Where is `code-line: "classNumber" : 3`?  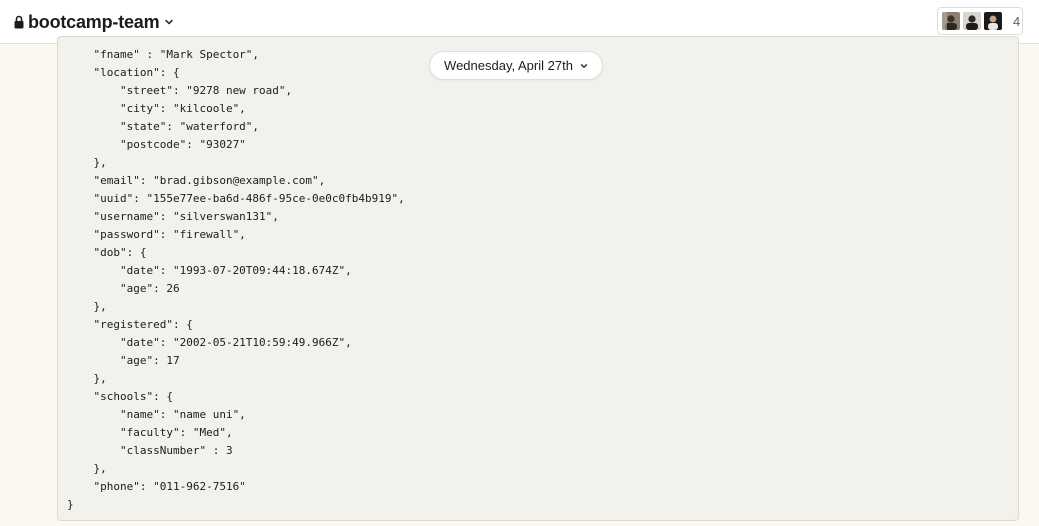
code-line: "classNumber" : 3 is located at coordinates (150, 450).